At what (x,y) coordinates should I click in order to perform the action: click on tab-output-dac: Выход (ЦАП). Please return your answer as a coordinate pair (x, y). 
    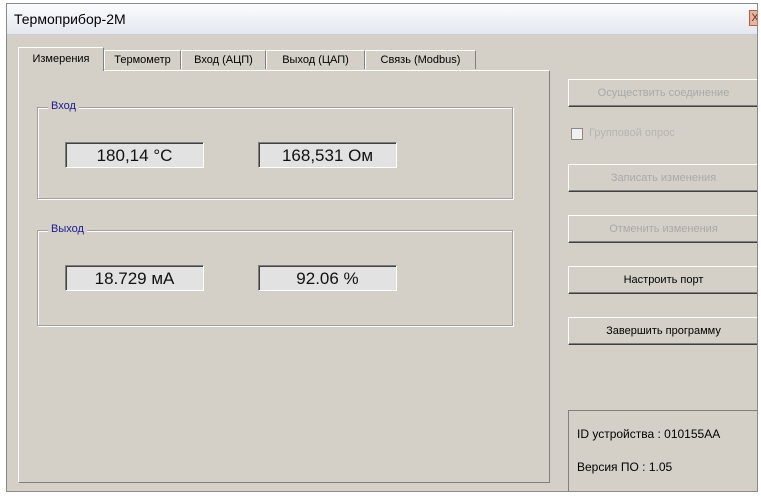
    Looking at the image, I should click on (315, 59).